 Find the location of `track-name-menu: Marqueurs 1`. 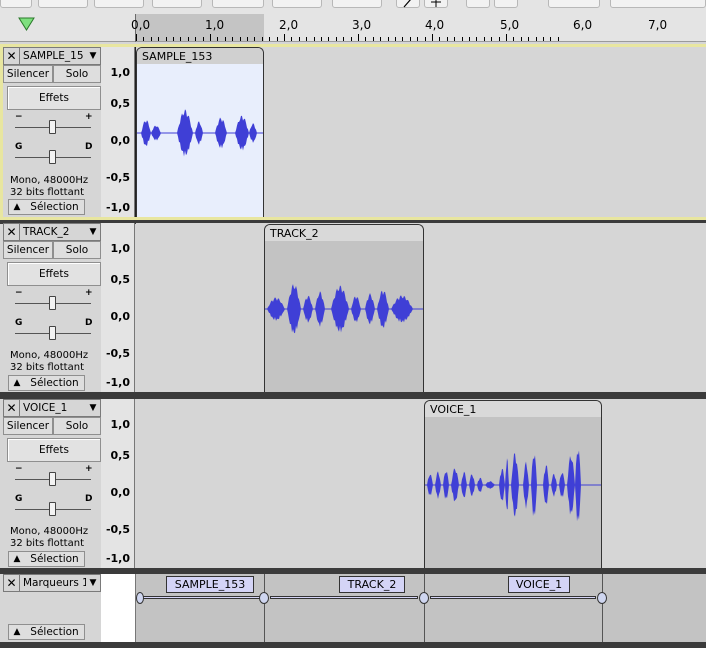

track-name-menu: Marqueurs 1 is located at coordinates (53, 583).